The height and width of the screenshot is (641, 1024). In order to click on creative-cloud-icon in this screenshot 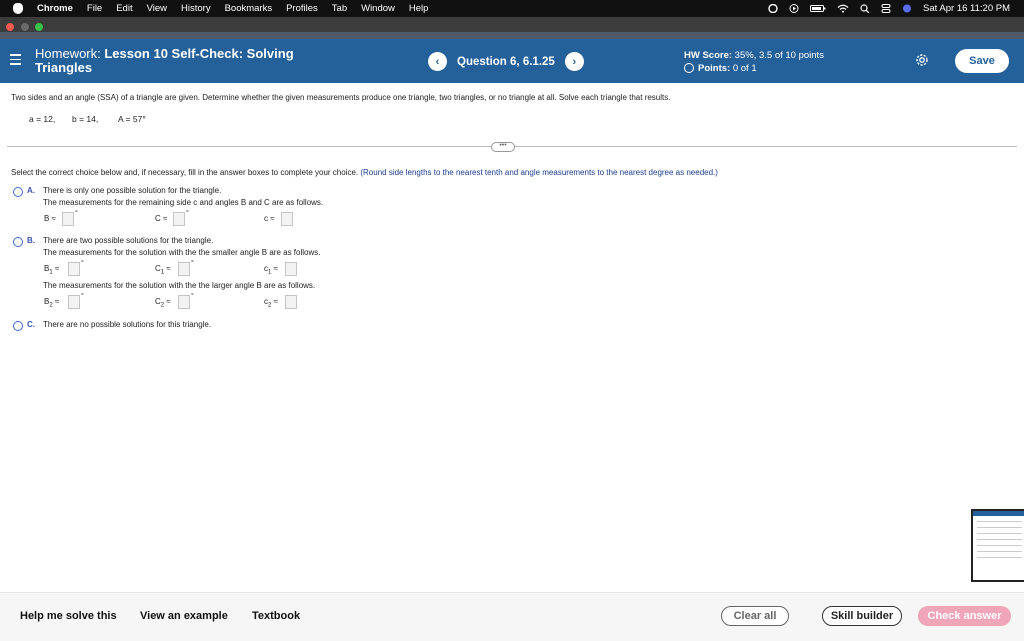, I will do `click(773, 8)`.